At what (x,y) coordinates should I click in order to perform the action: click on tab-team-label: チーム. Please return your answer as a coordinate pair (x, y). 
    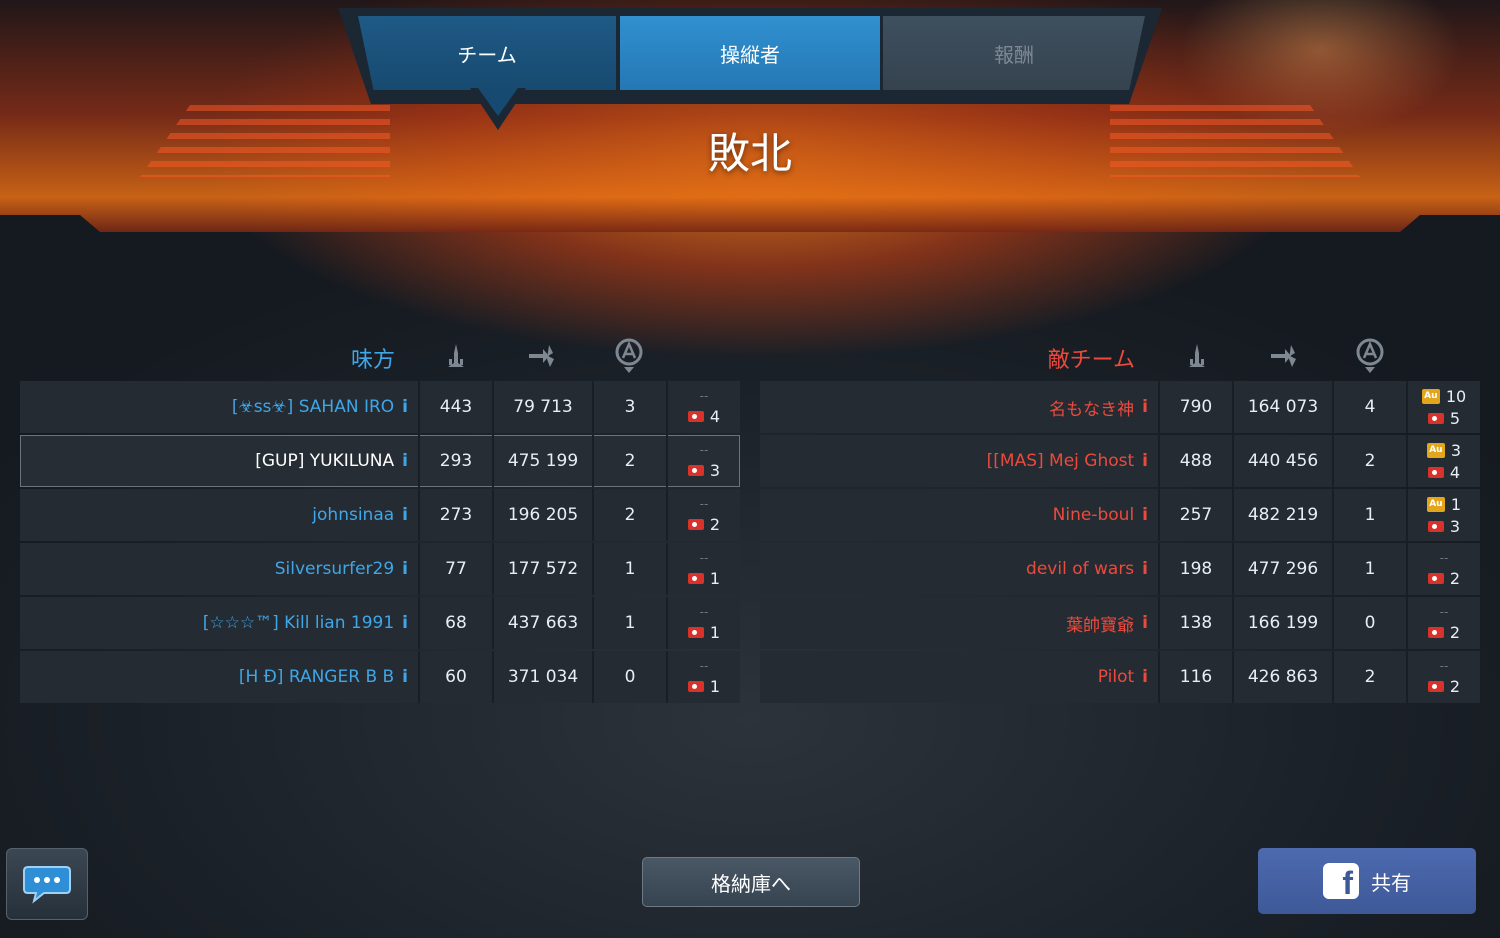
    Looking at the image, I should click on (487, 54).